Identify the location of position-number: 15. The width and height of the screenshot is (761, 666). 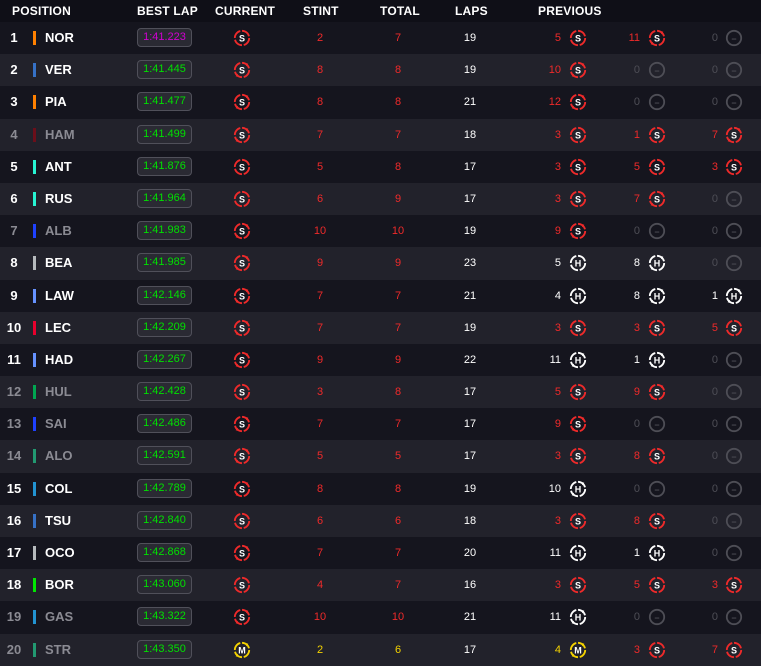
(14, 488).